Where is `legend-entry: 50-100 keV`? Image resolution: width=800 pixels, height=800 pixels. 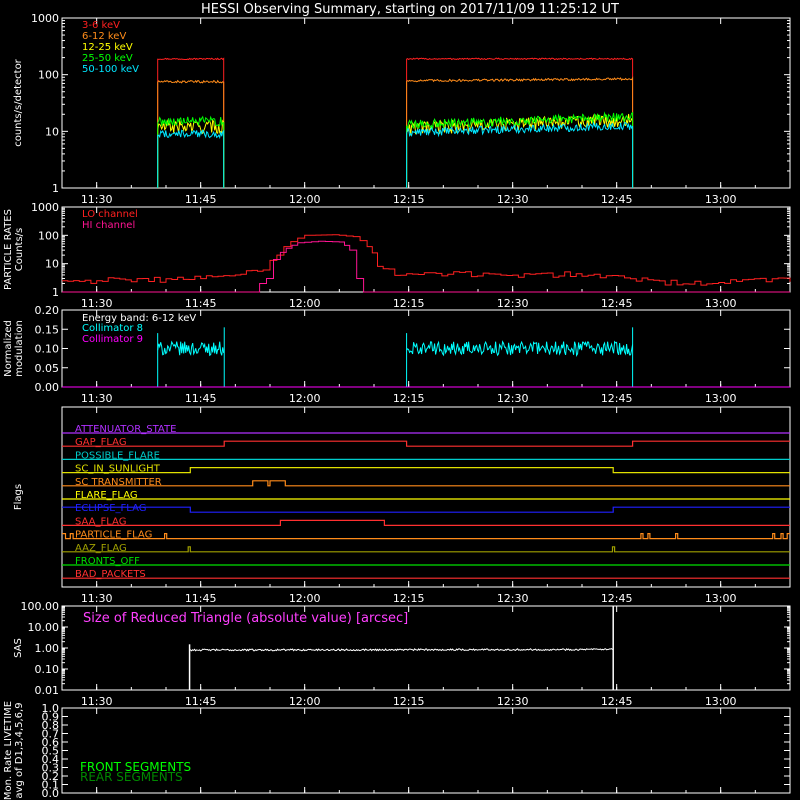
legend-entry: 50-100 keV is located at coordinates (110, 69).